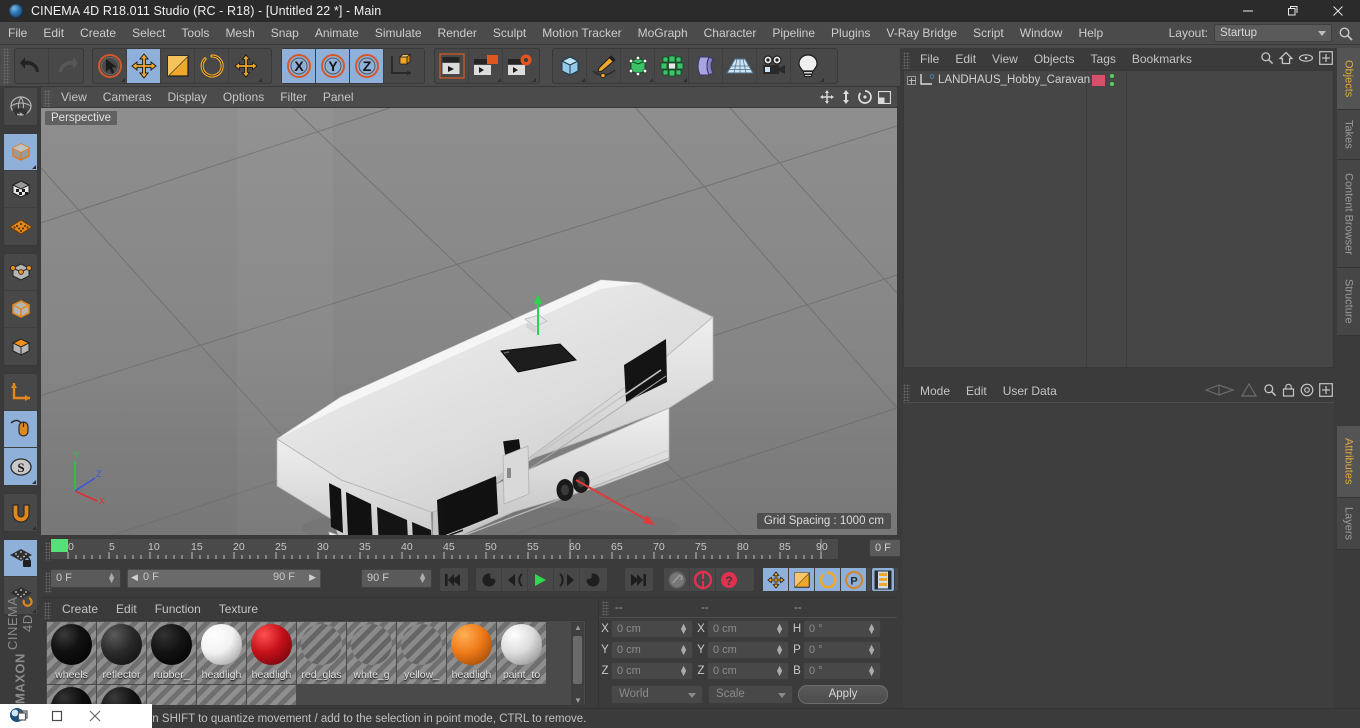 Image resolution: width=1360 pixels, height=728 pixels. What do you see at coordinates (884, 97) in the screenshot?
I see `maximize-view-icon` at bounding box center [884, 97].